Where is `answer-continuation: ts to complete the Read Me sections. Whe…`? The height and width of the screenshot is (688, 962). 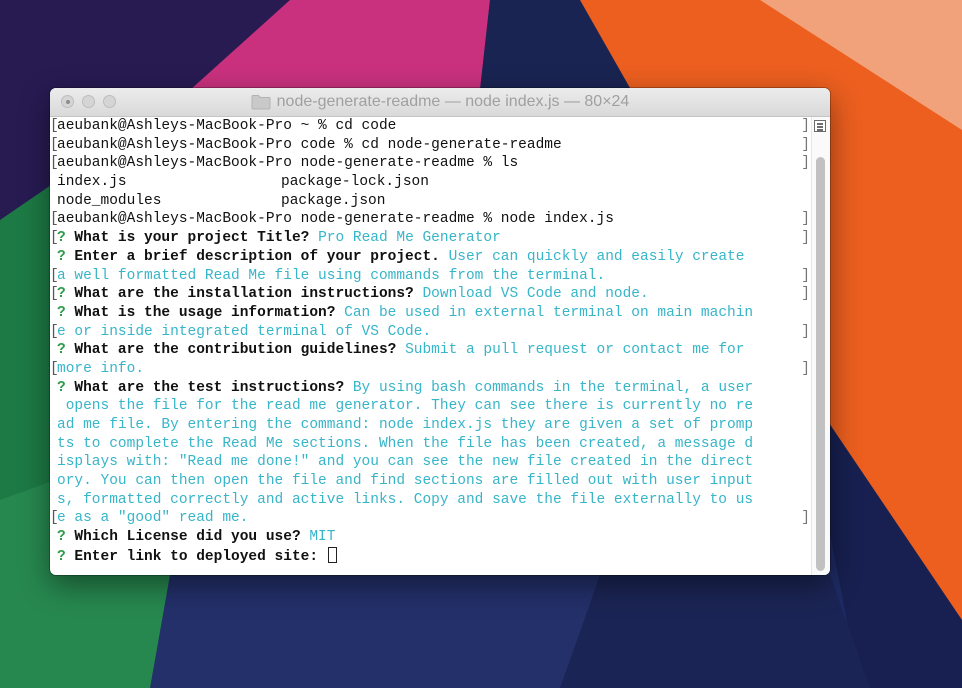
answer-continuation: ts to complete the Read Me sections. Whe… is located at coordinates (431, 444).